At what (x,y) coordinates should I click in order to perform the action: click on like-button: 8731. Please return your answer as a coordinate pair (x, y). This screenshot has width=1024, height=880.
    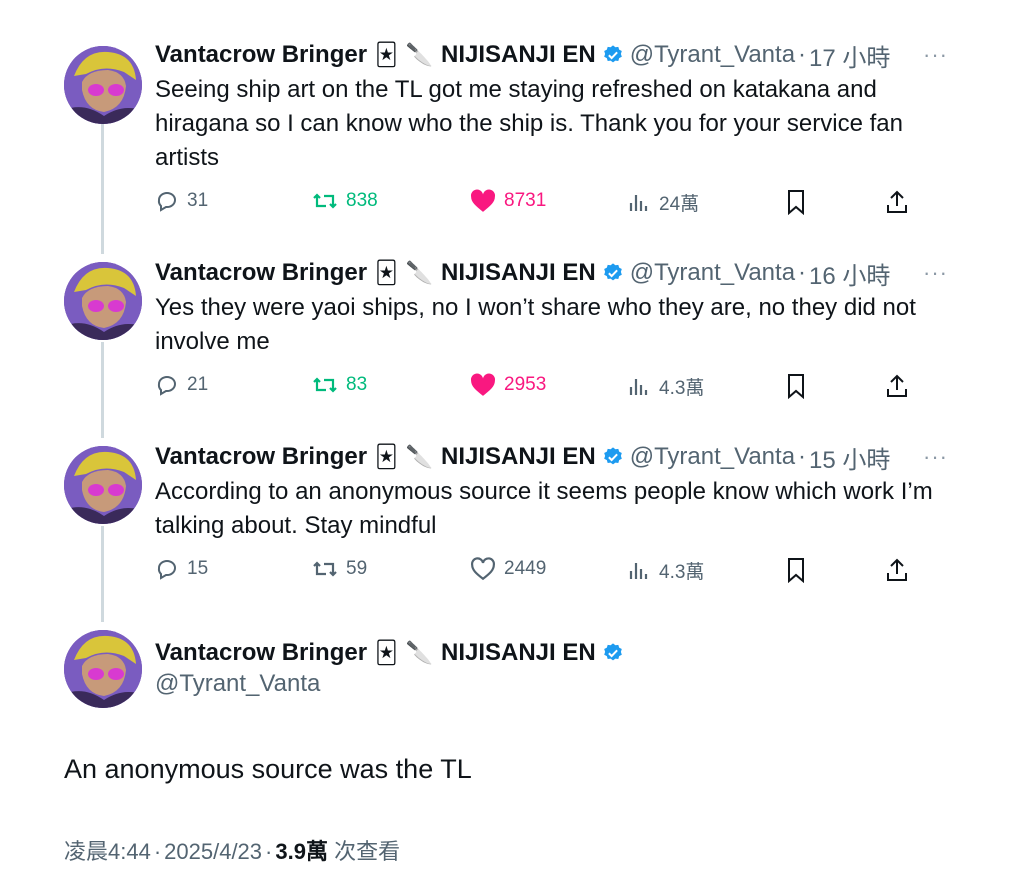
    Looking at the image, I should click on (508, 201).